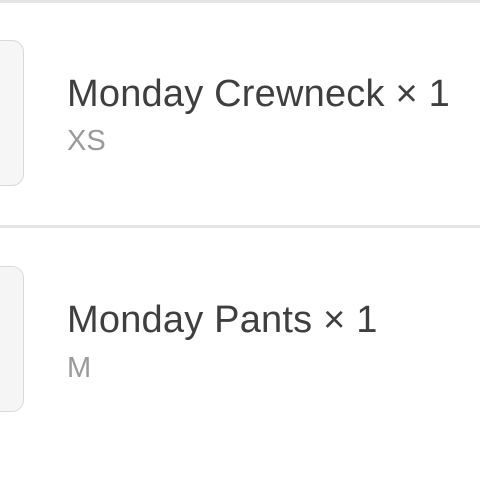  I want to click on item-size: XS, so click(86, 141).